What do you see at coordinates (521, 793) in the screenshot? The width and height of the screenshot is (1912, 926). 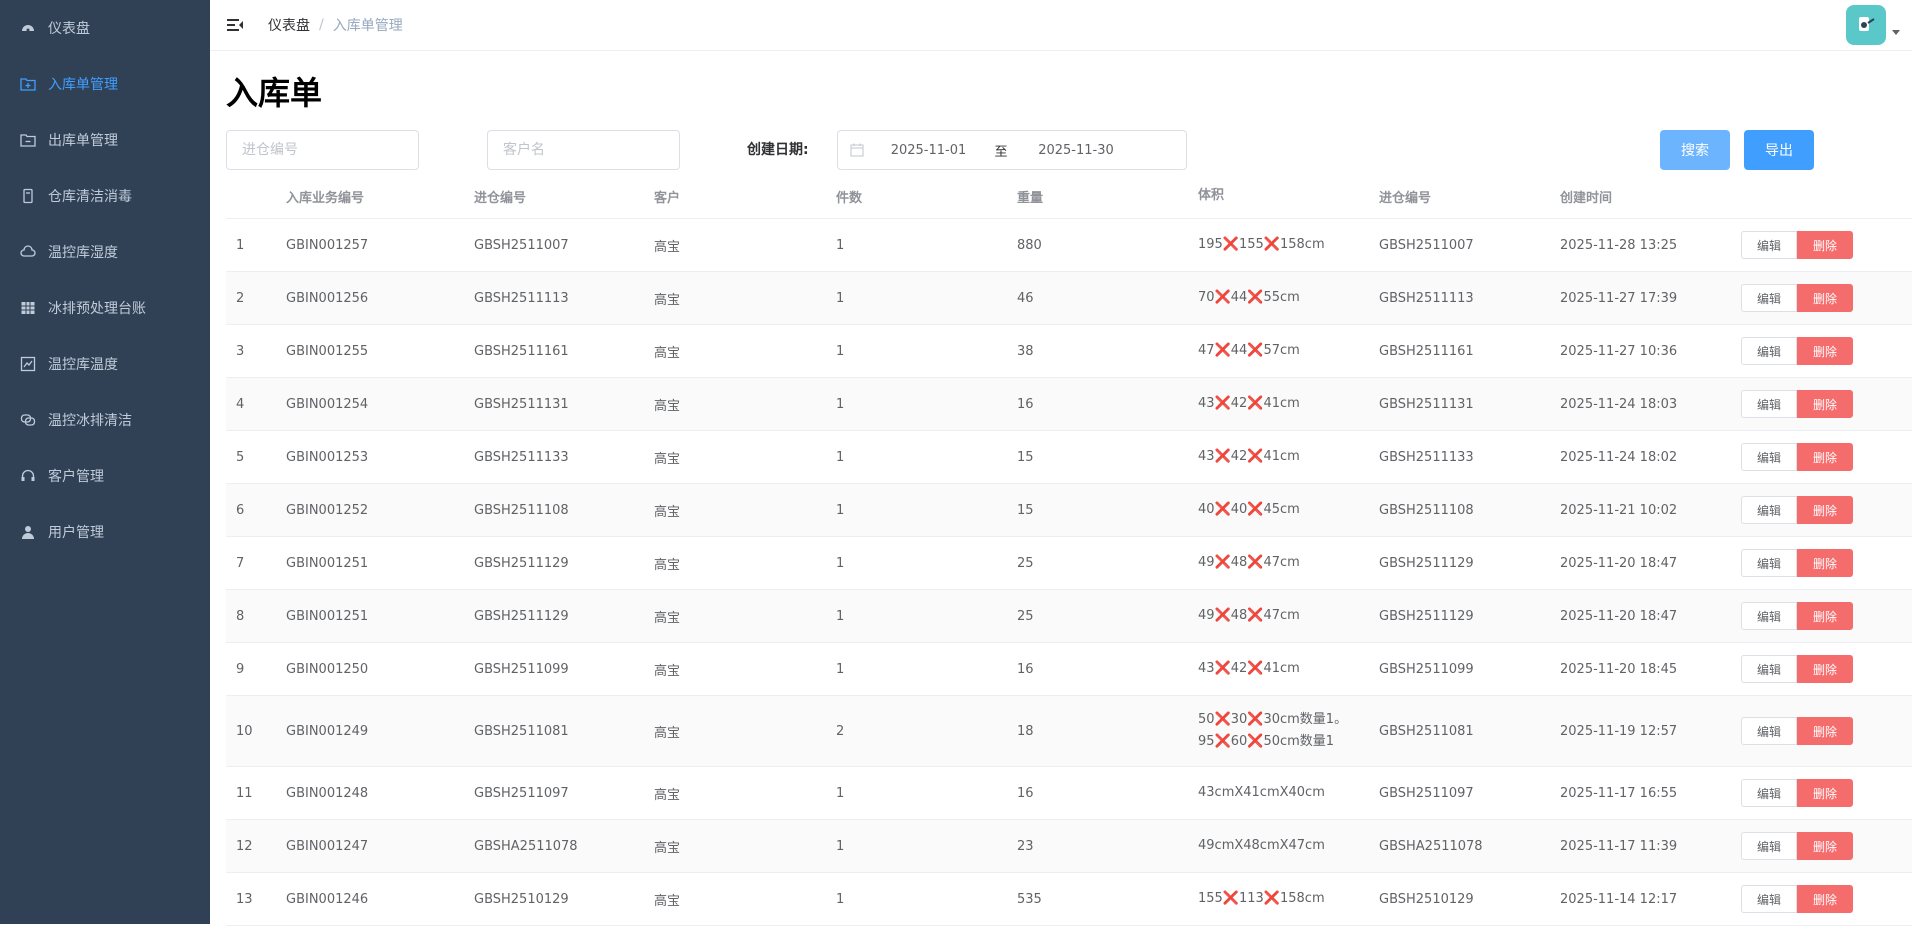 I see `cell-in-no: GBSH2511097` at bounding box center [521, 793].